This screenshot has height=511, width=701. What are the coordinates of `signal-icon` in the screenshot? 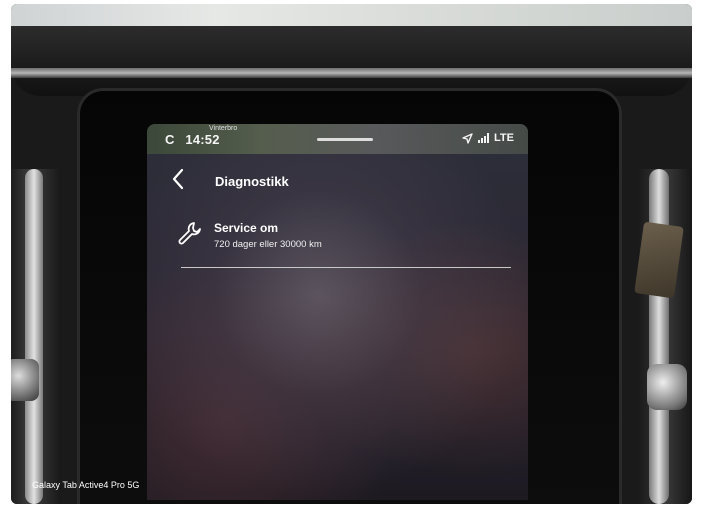 It's located at (484, 138).